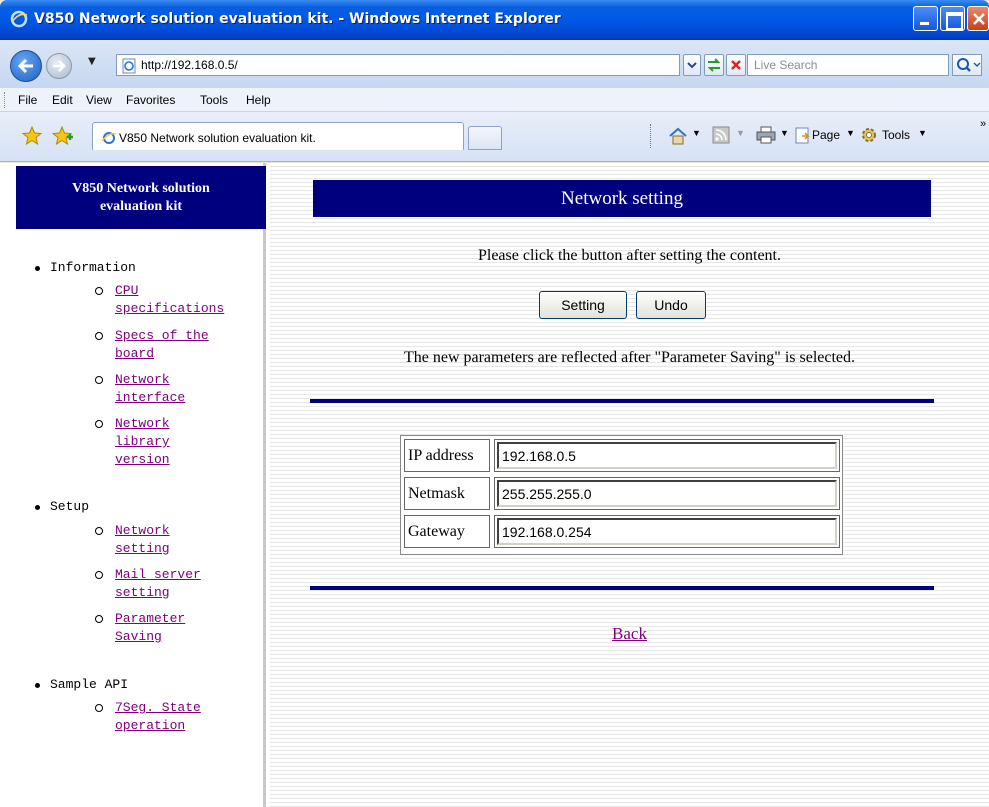 The image size is (989, 807). I want to click on refresh-button, so click(714, 65).